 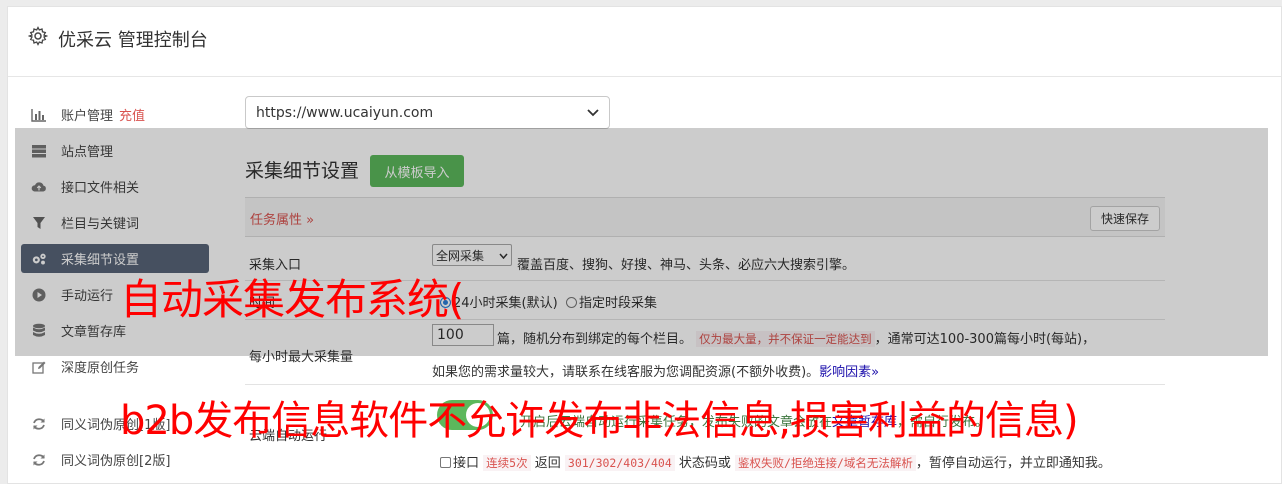 What do you see at coordinates (115, 114) in the screenshot?
I see `sidebar-item-account: 账户管理 充值` at bounding box center [115, 114].